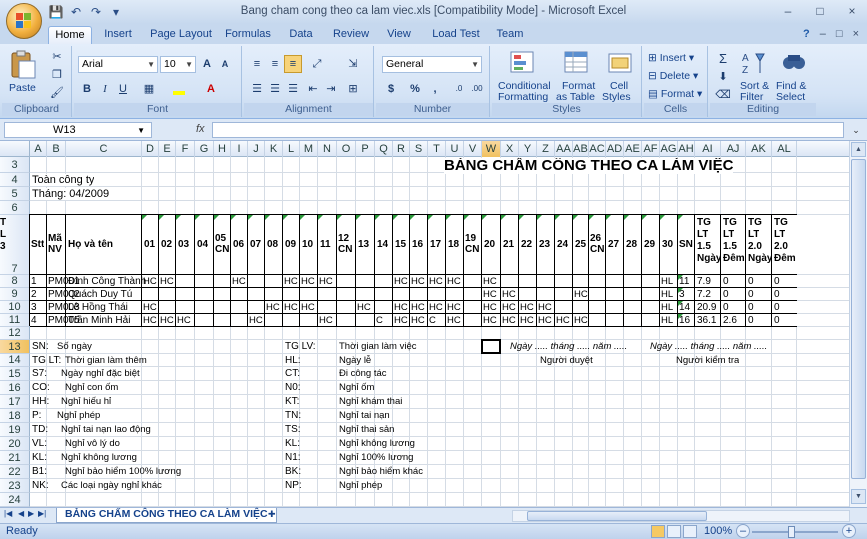  I want to click on tab-view: View, so click(399, 35).